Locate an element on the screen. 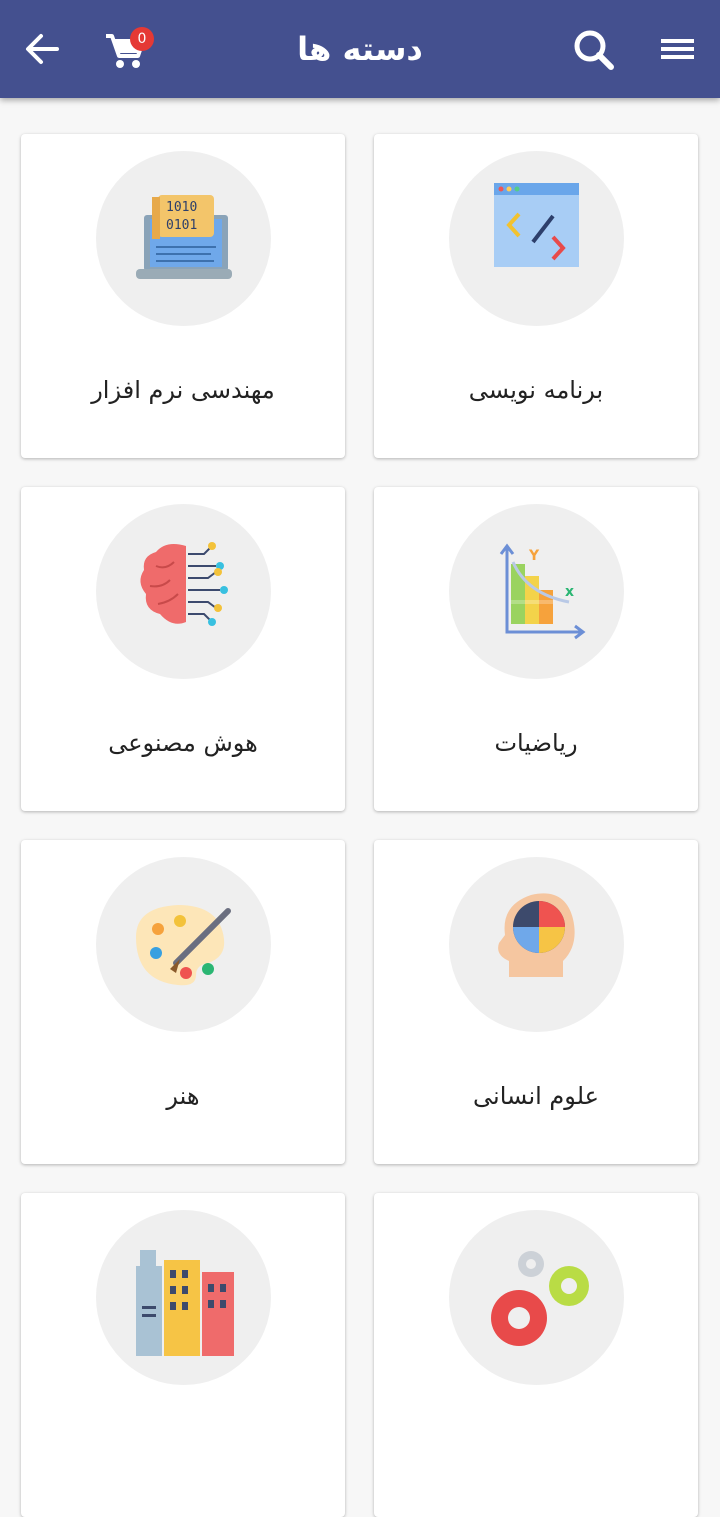  category-card-engineering is located at coordinates (536, 1355).